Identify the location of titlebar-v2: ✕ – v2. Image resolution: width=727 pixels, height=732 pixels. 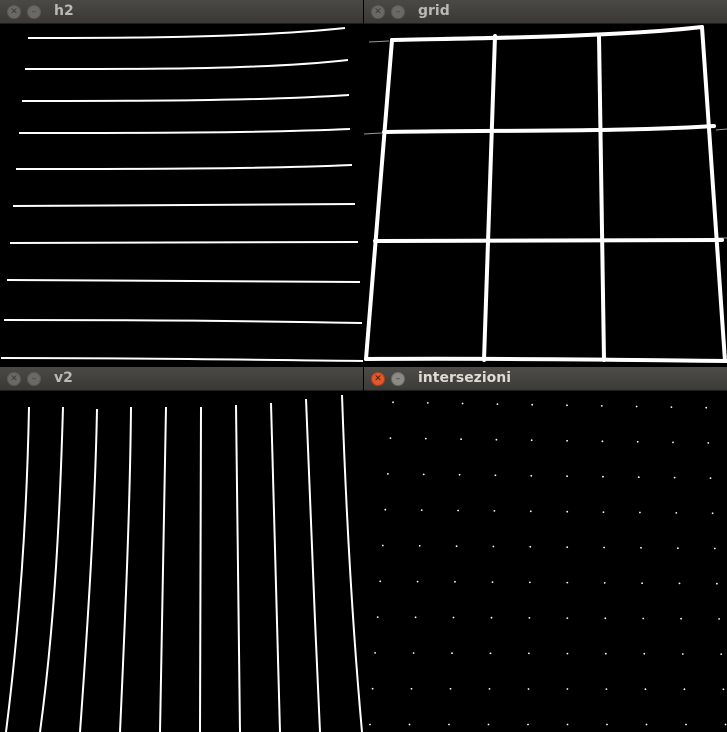
(181, 379).